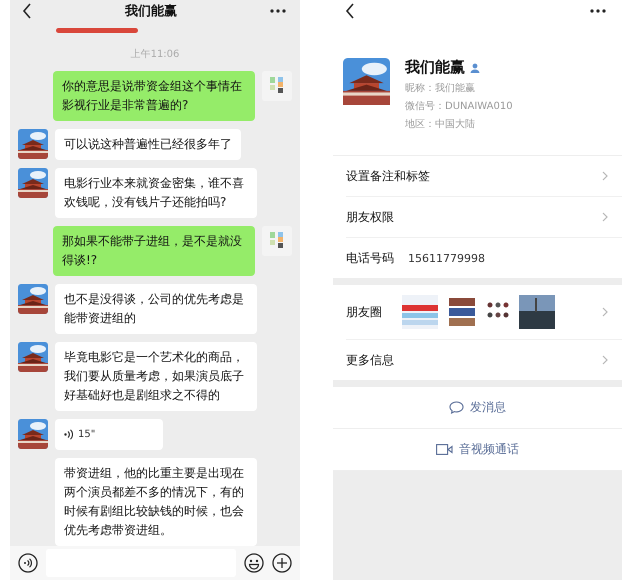  I want to click on message-bubble: 带资进组，他的比重主要是出现在两个演员都差不多的情况下，有的时候有剧组比较缺钱的时候，也会优先考虑带资进组。, so click(156, 502).